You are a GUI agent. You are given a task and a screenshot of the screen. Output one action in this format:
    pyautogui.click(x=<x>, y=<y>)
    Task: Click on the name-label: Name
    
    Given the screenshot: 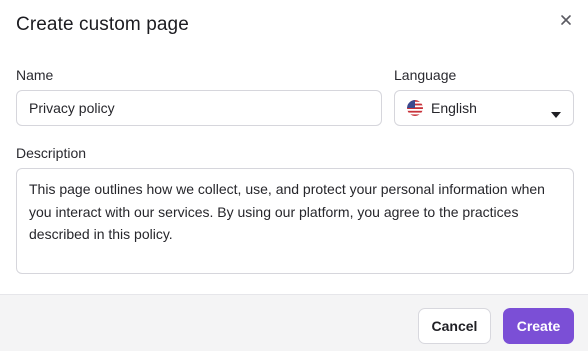 What is the action you would take?
    pyautogui.click(x=35, y=75)
    